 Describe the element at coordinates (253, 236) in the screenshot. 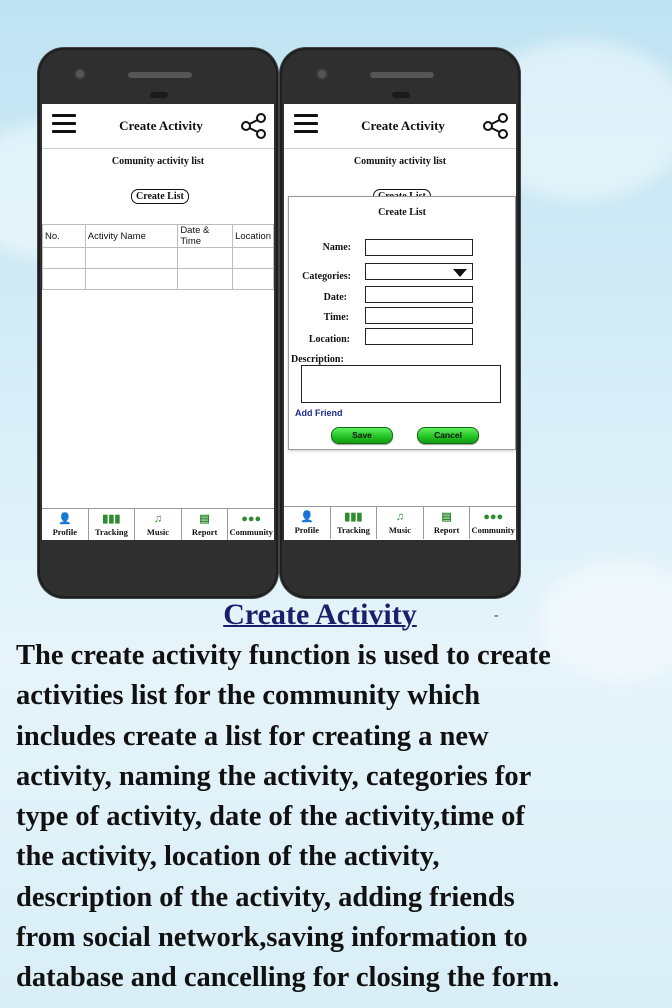

I see `column-header: Location` at that location.